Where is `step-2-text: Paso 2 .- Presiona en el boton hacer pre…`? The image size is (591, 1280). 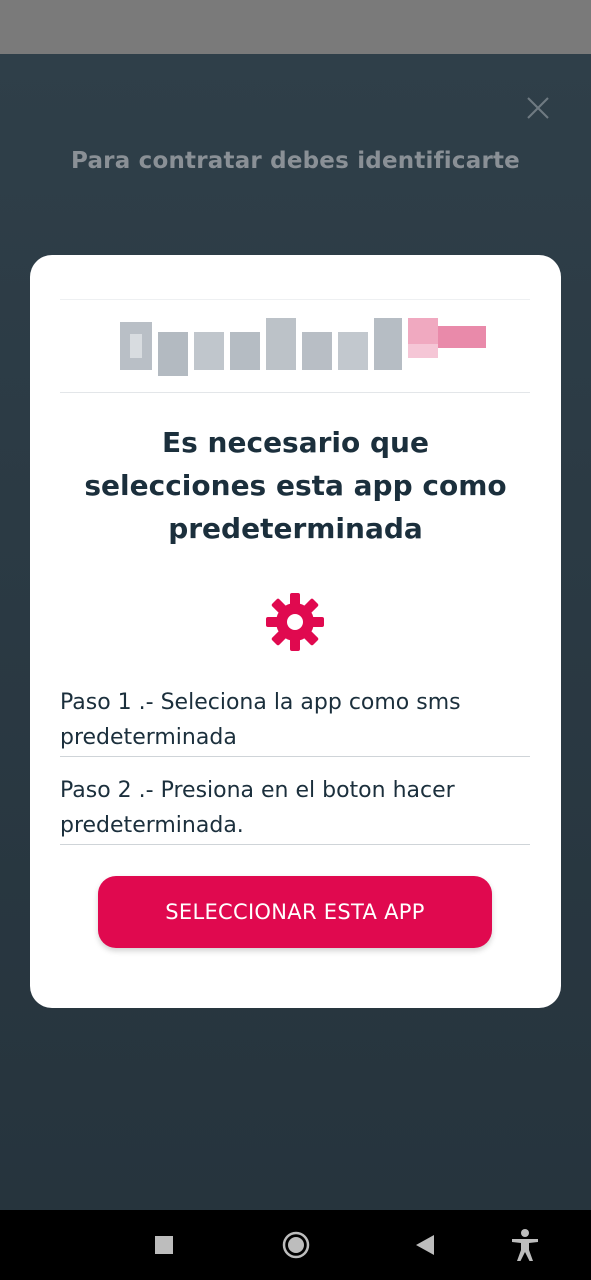
step-2-text: Paso 2 .- Presiona en el boton hacer pre… is located at coordinates (295, 809).